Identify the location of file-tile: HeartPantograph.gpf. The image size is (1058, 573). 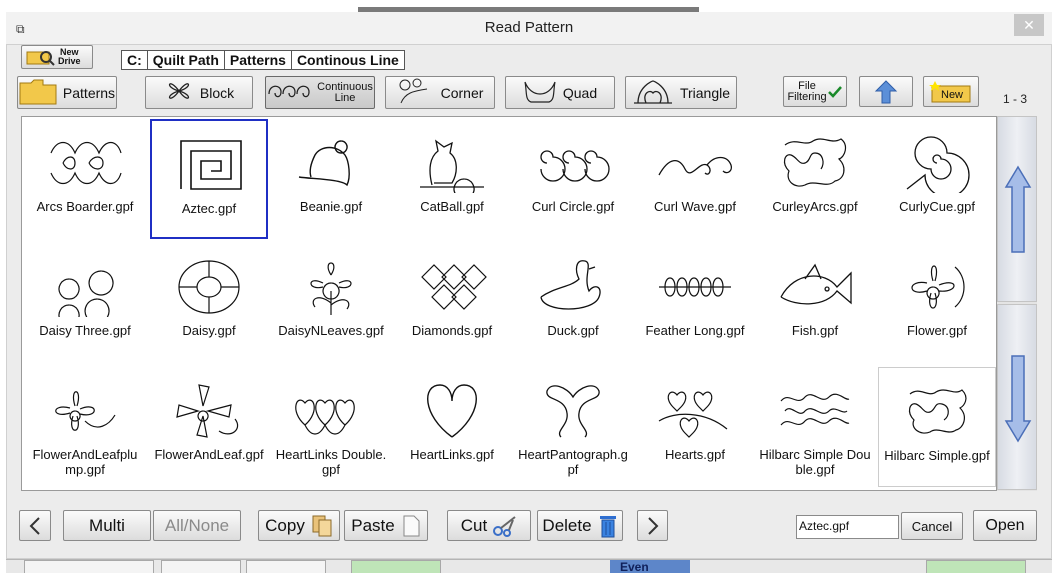
(573, 427).